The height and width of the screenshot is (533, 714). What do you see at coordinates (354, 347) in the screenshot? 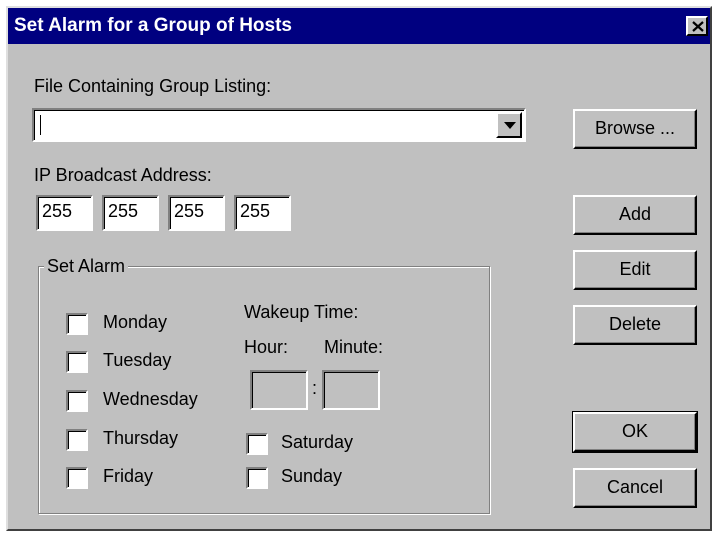
I see `minute-label: Minute:` at bounding box center [354, 347].